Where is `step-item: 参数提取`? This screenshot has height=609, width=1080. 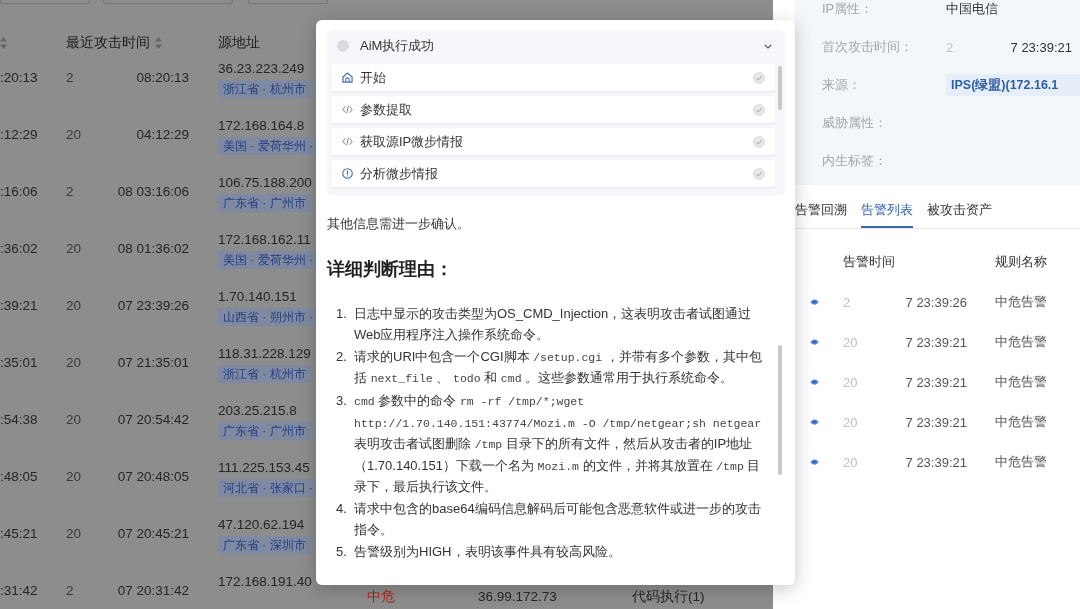
step-item: 参数提取 is located at coordinates (553, 109).